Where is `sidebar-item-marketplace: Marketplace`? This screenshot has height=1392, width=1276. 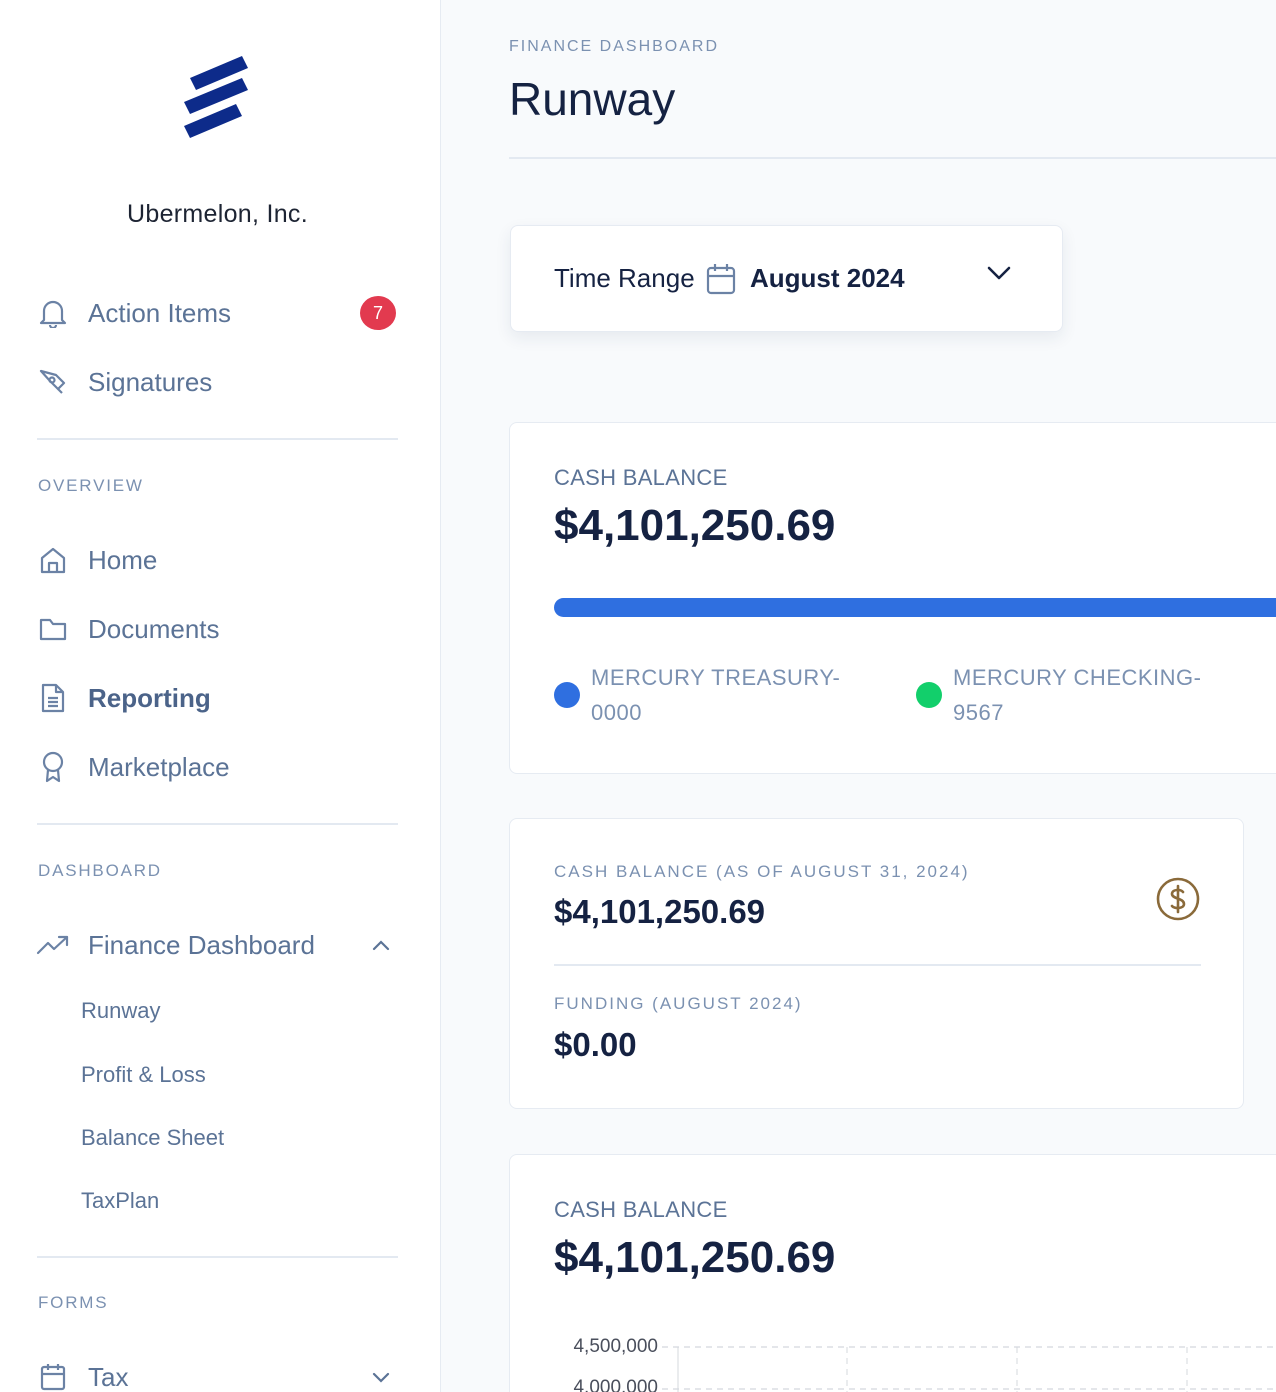
sidebar-item-marketplace: Marketplace is located at coordinates (216, 767).